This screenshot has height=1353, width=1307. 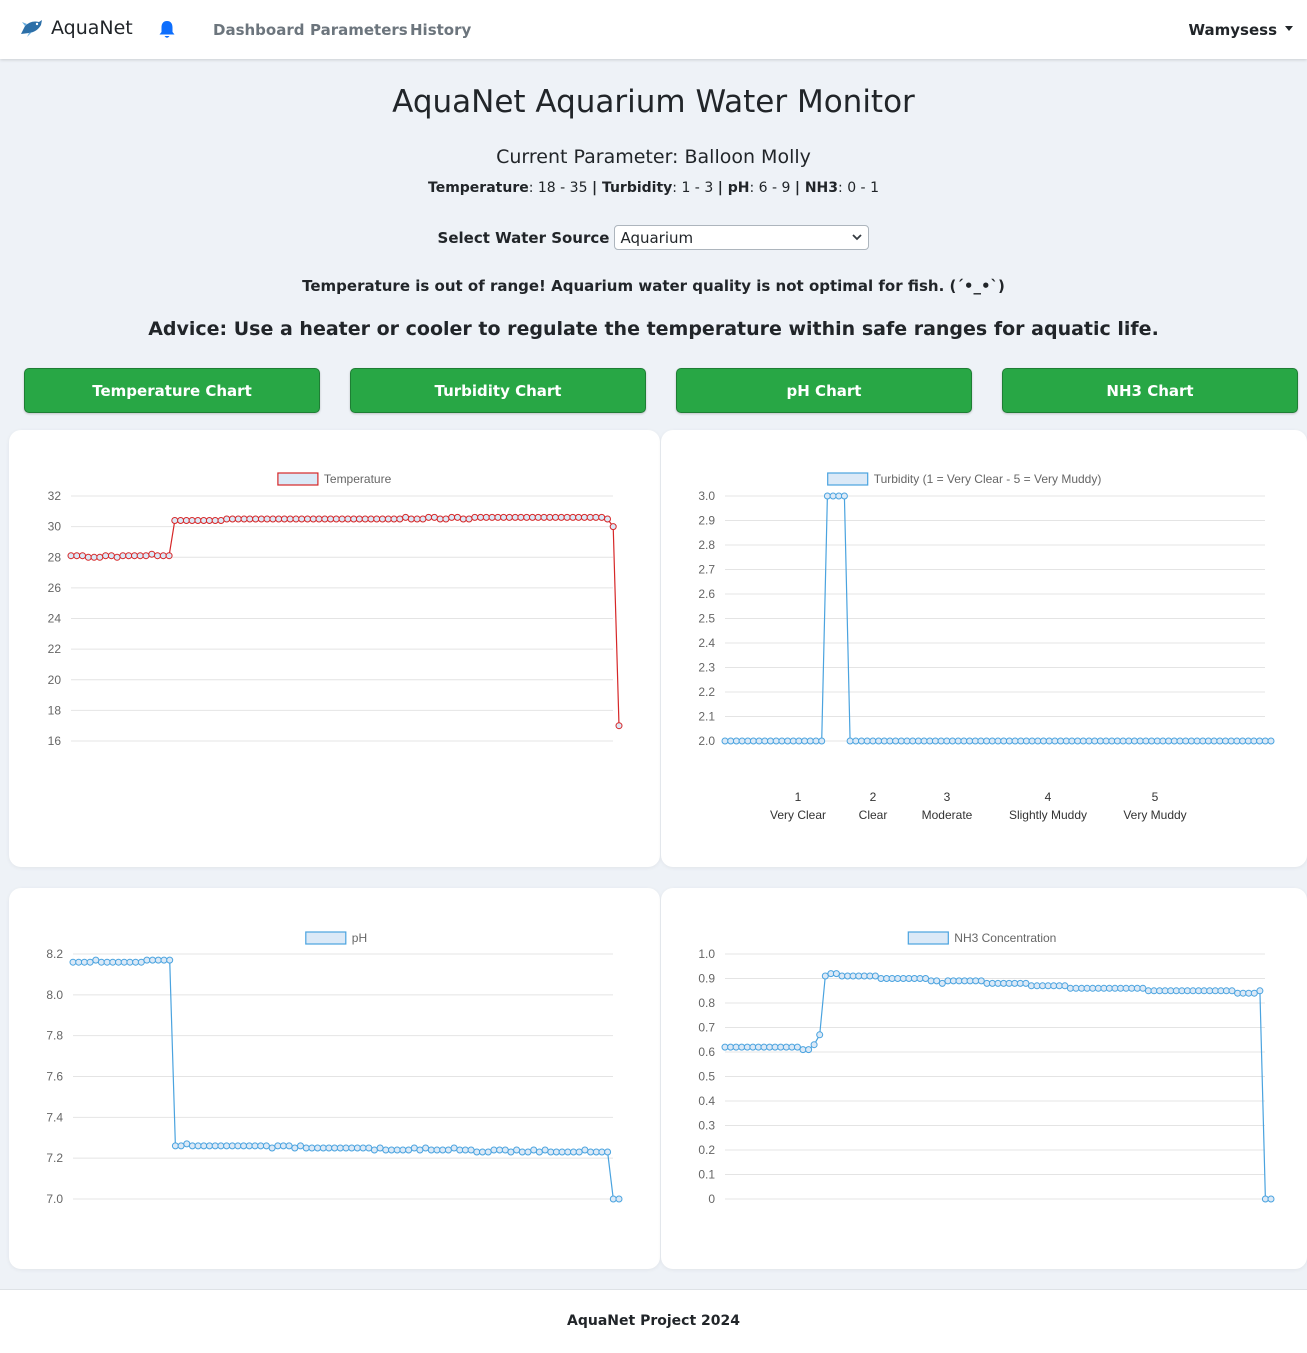 I want to click on brand-link: AquaNet, so click(x=76, y=28).